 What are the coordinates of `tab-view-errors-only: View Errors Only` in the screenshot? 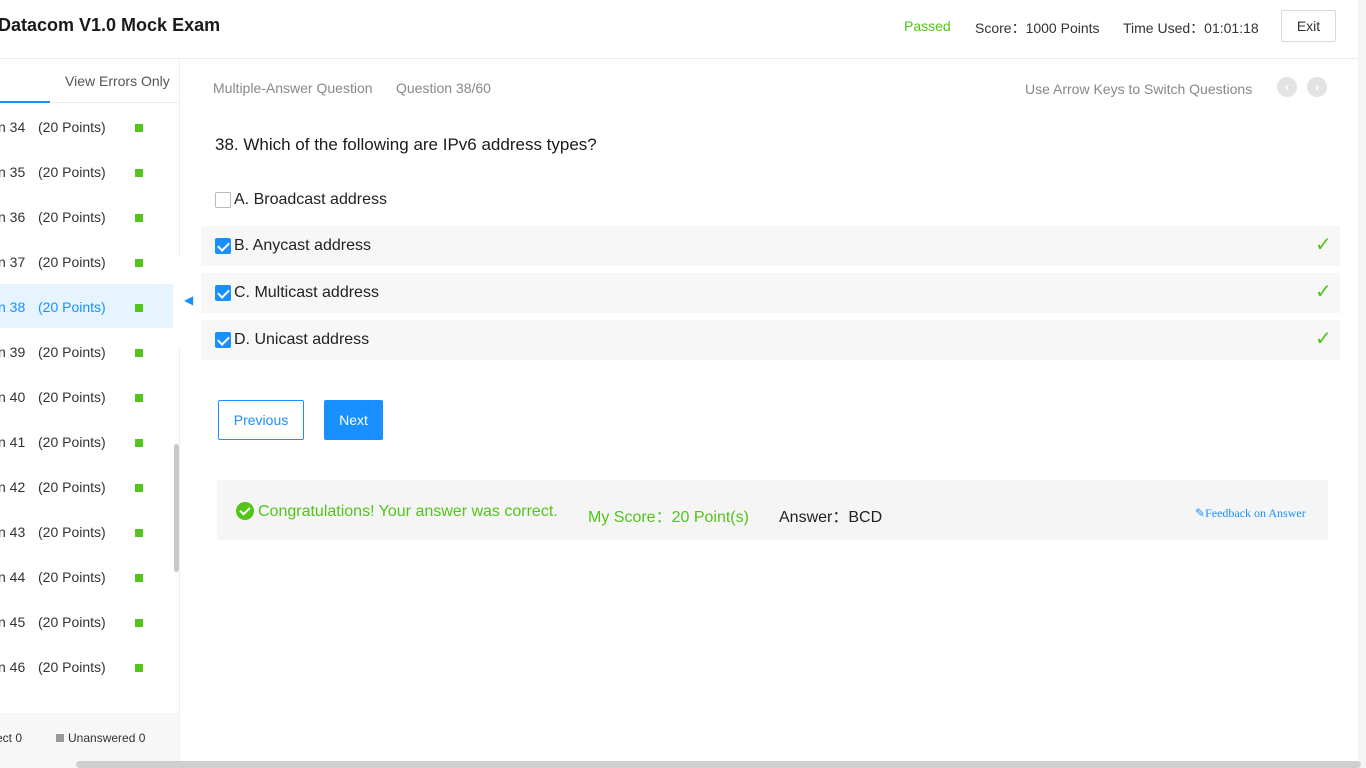 It's located at (117, 81).